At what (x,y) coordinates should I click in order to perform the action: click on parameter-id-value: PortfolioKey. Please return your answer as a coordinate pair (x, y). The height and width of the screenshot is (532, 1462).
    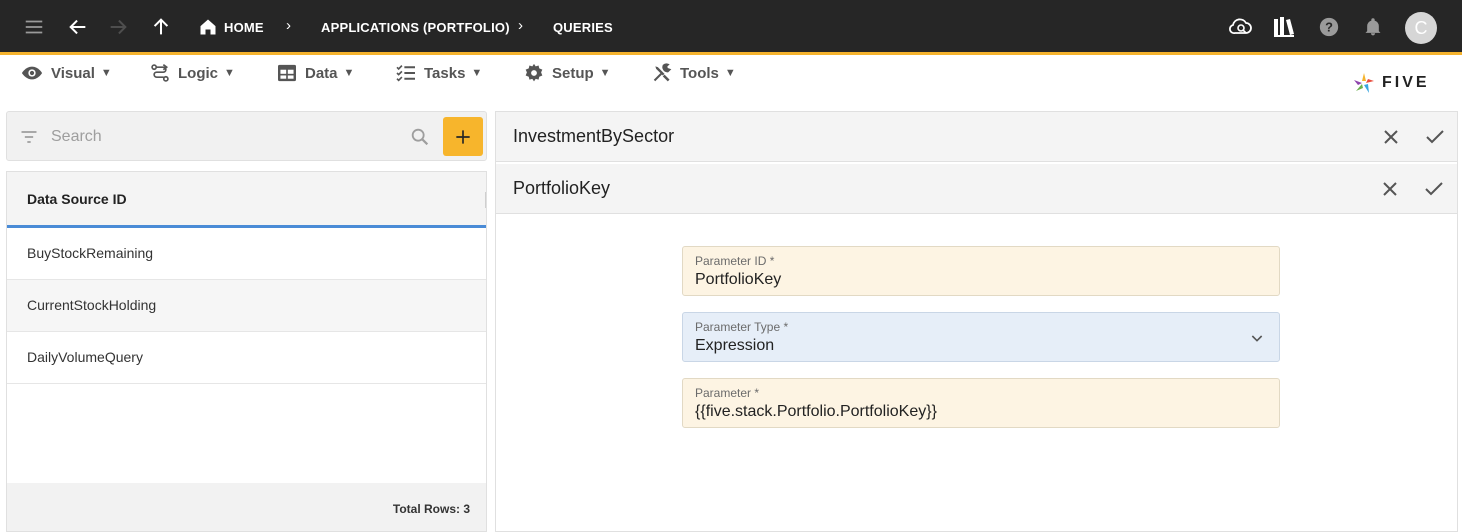
    Looking at the image, I should click on (738, 279).